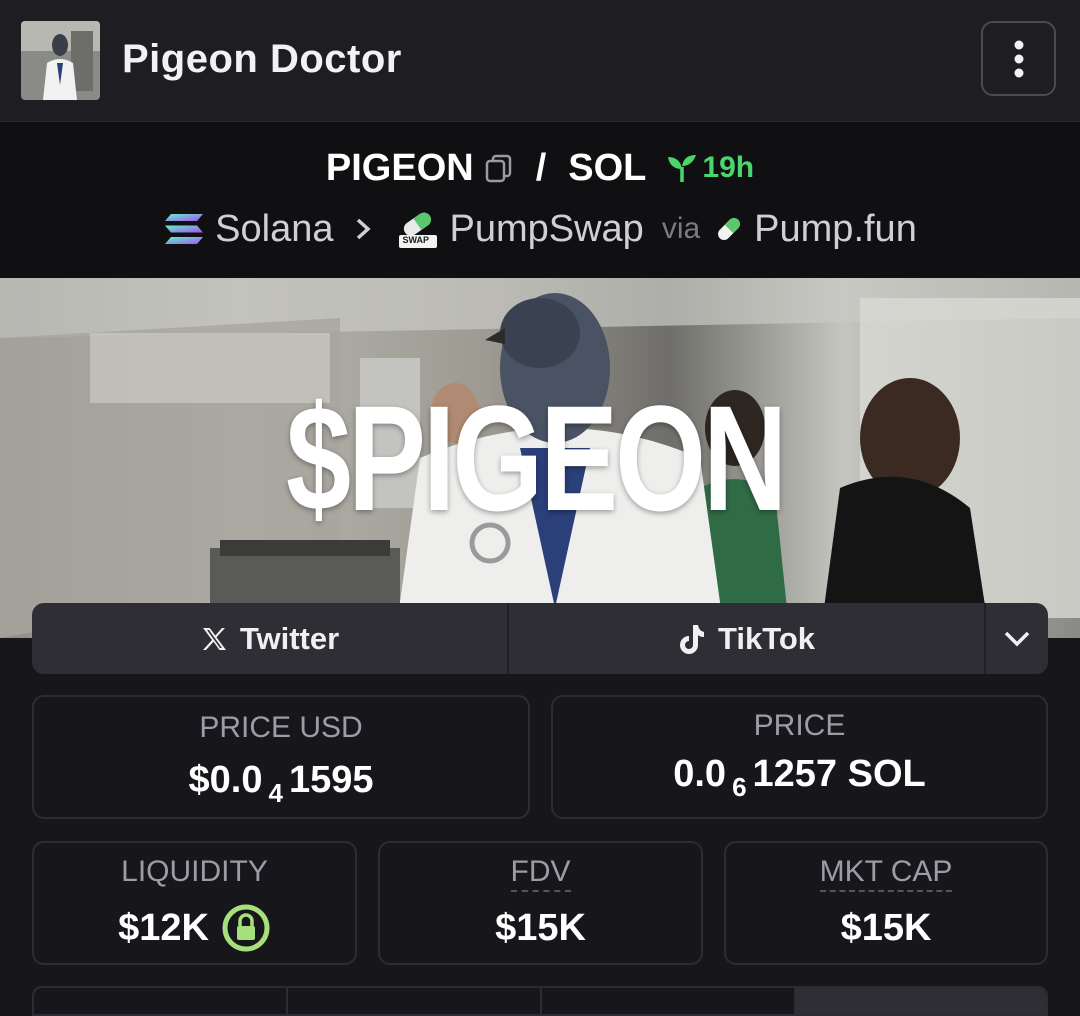  Describe the element at coordinates (921, 1001) in the screenshot. I see `timeframe-tab-active` at that location.